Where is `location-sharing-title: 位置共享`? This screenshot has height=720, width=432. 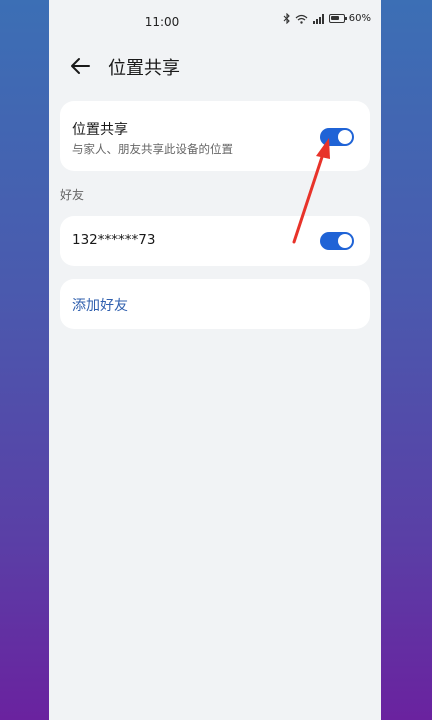
location-sharing-title: 位置共享 is located at coordinates (100, 130).